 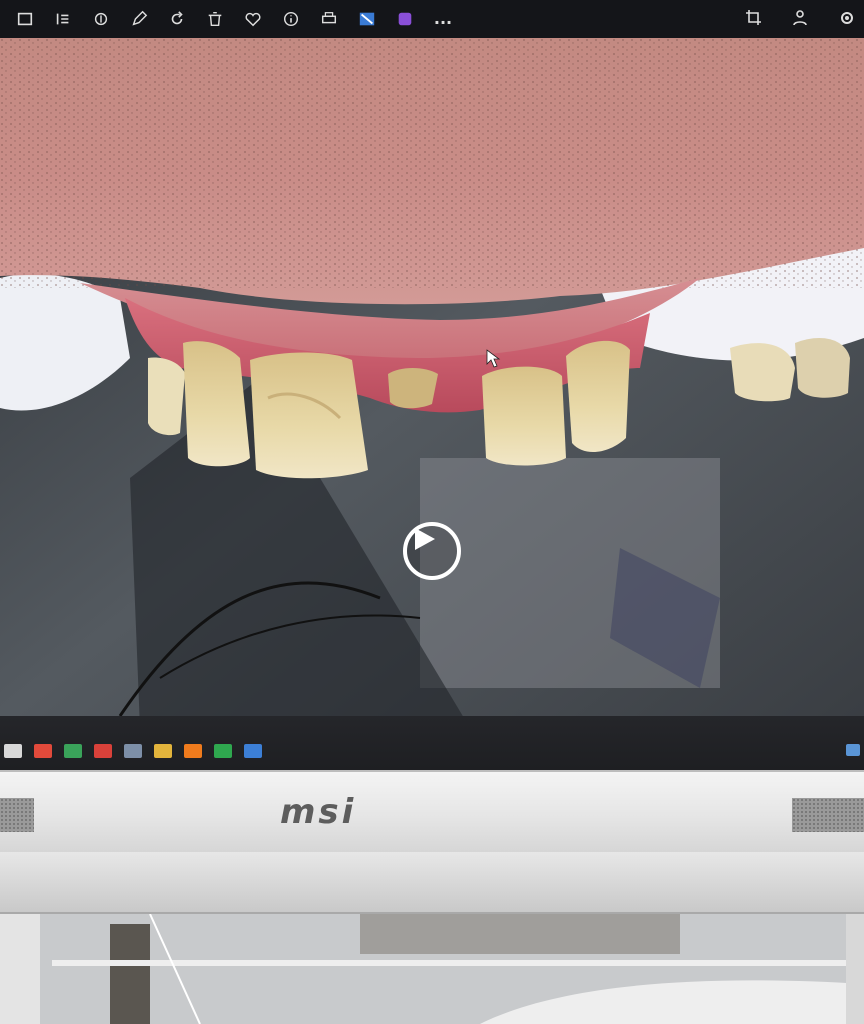 I want to click on bars-icon, so click(x=43, y=751).